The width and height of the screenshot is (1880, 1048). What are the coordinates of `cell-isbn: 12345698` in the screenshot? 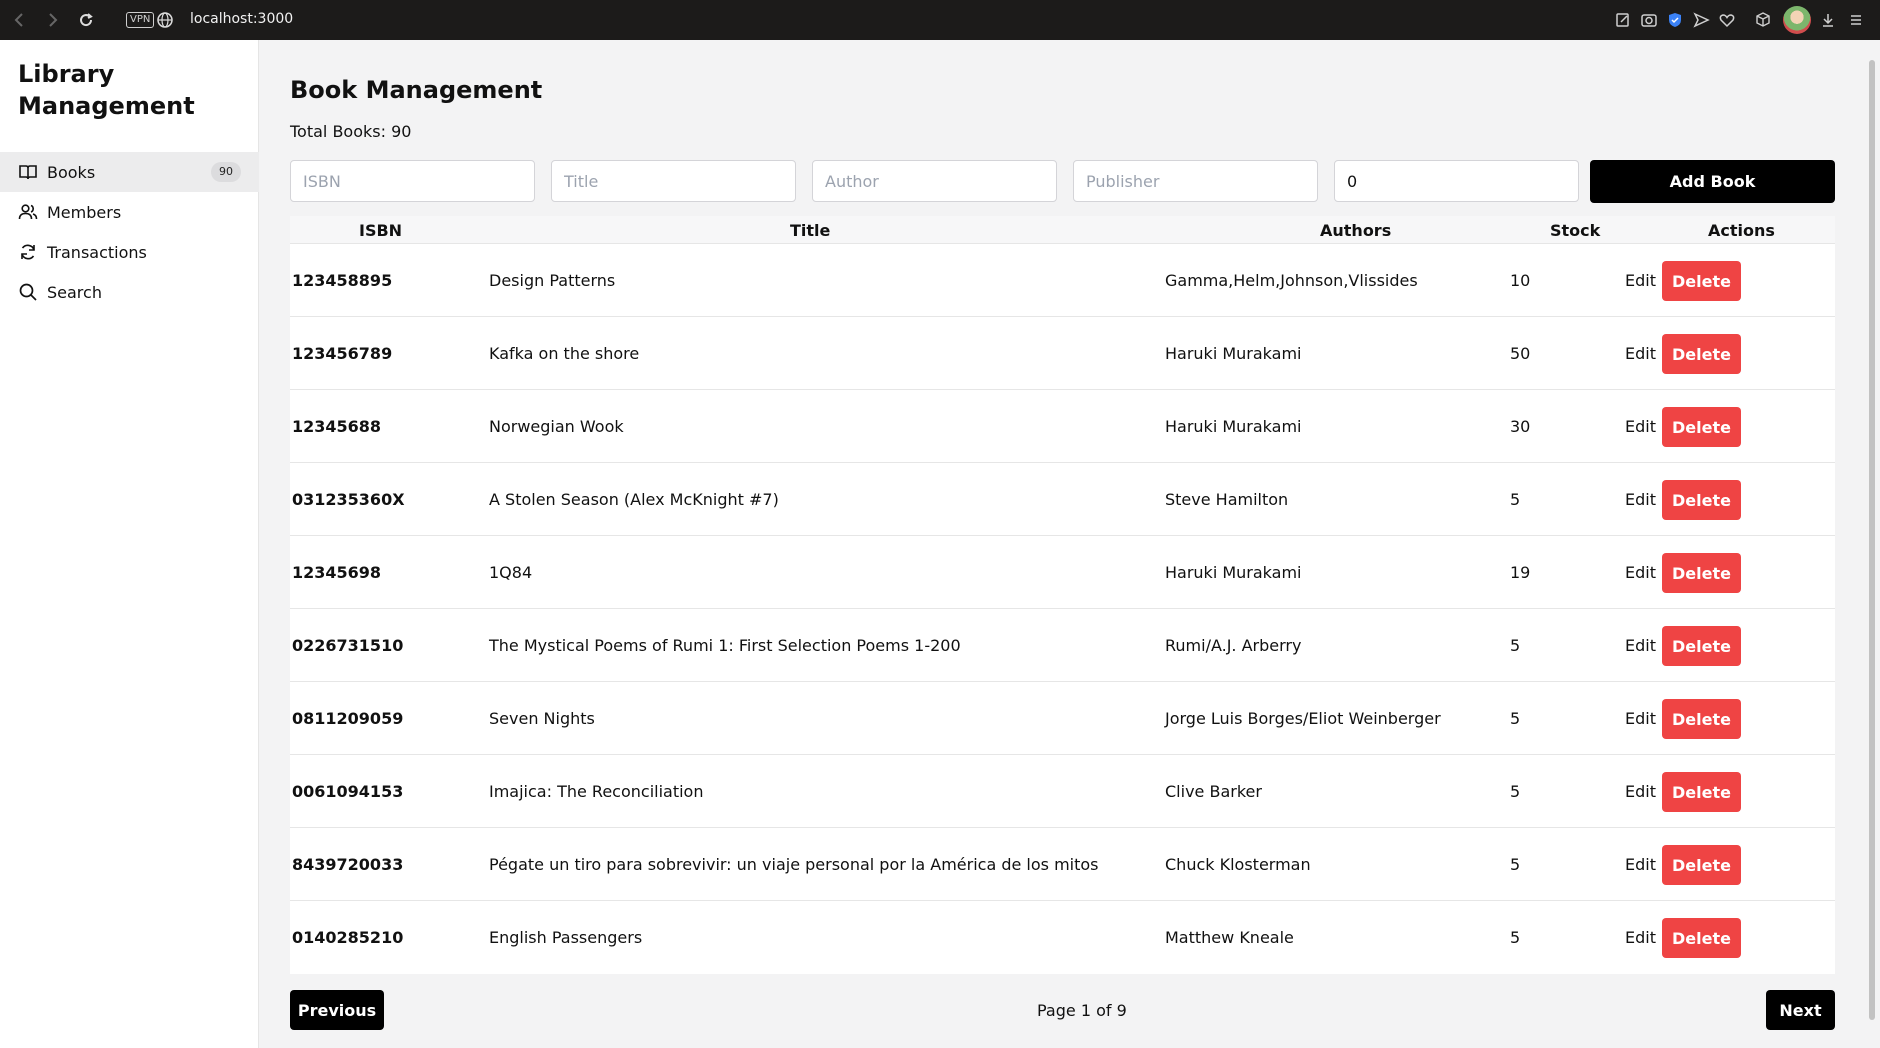 It's located at (337, 572).